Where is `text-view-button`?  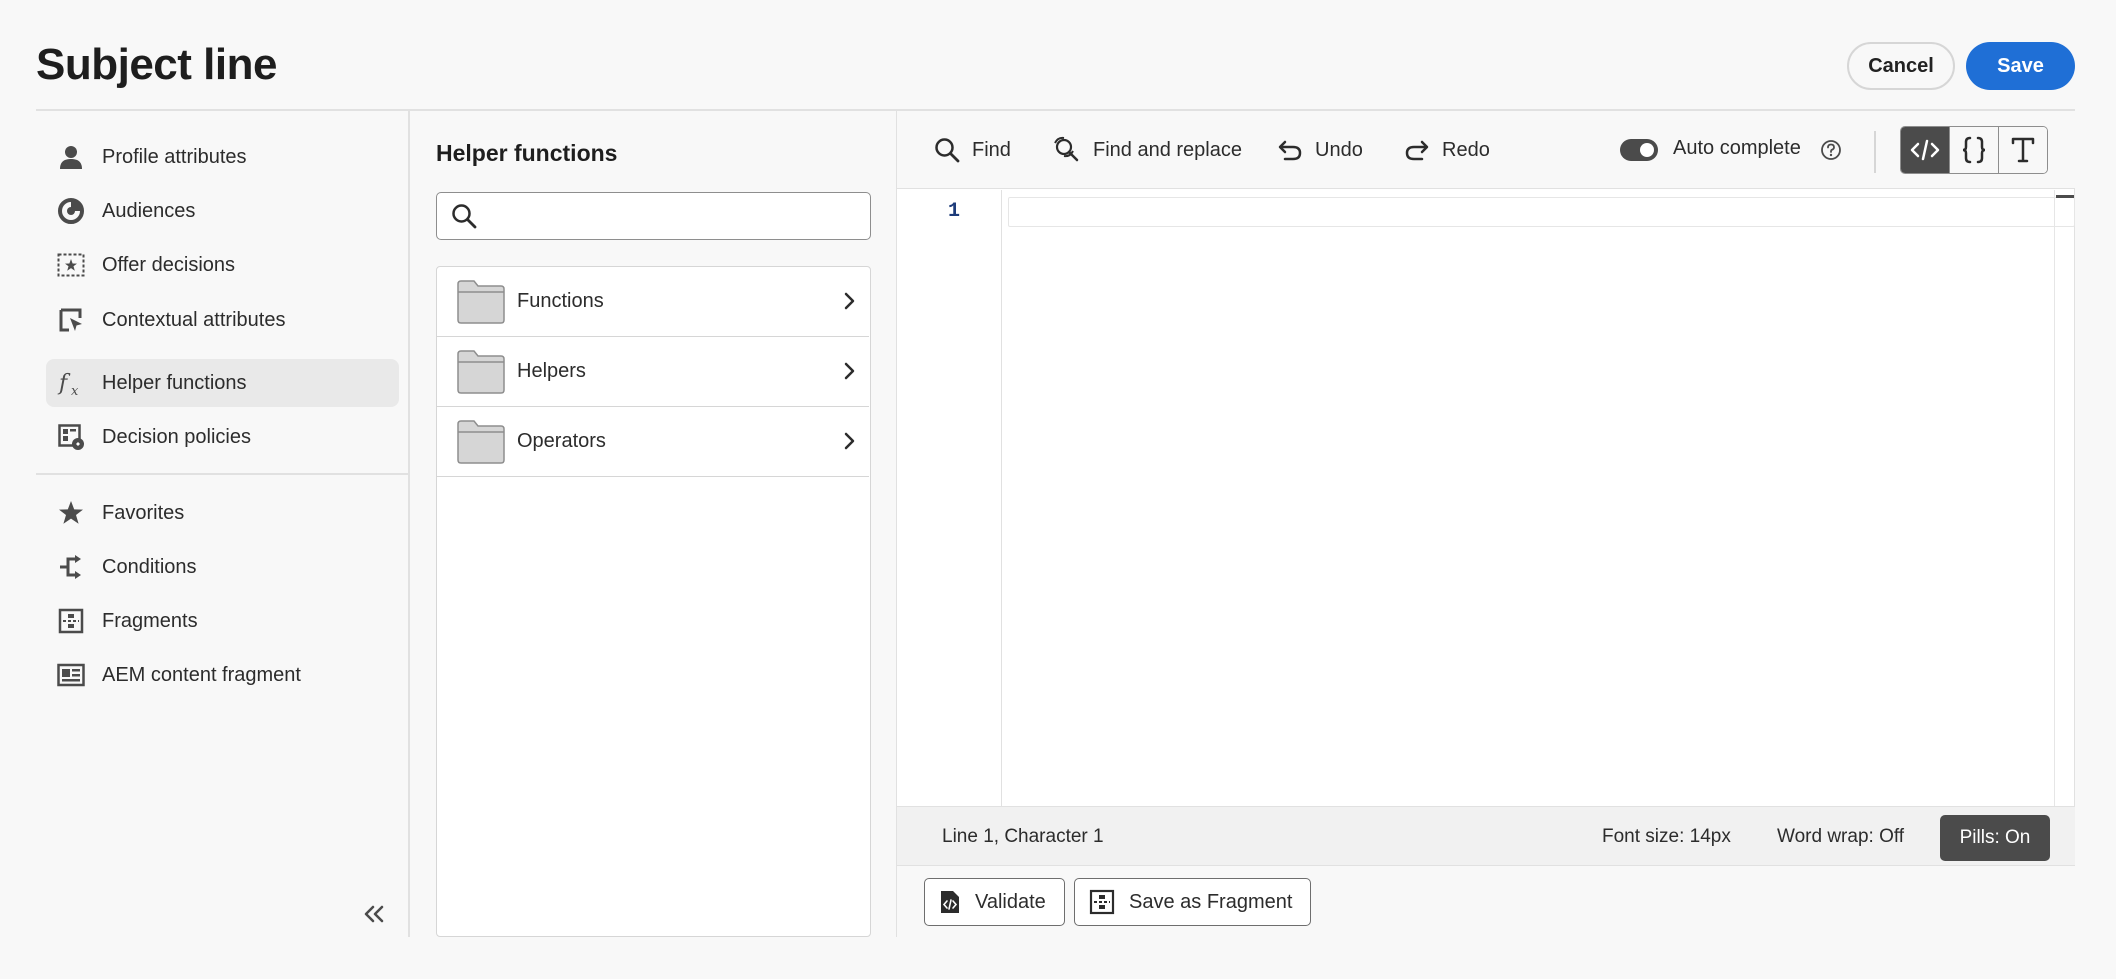 text-view-button is located at coordinates (2023, 150).